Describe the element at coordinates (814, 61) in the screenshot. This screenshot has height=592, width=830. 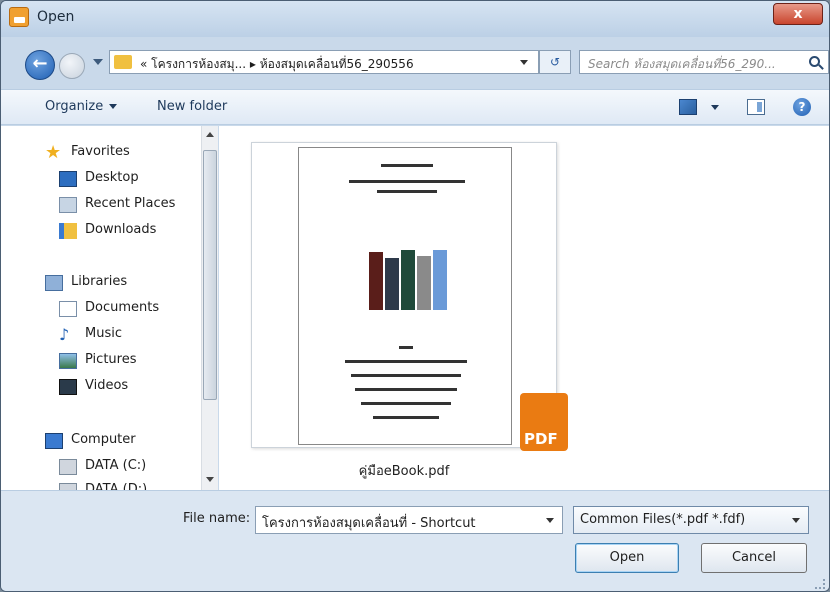
I see `search-icon` at that location.